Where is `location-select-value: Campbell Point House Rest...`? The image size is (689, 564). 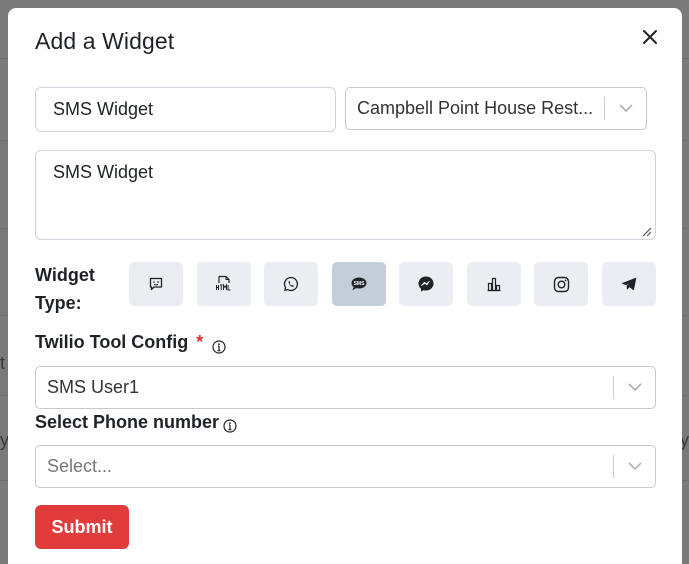
location-select-value: Campbell Point House Rest... is located at coordinates (475, 108).